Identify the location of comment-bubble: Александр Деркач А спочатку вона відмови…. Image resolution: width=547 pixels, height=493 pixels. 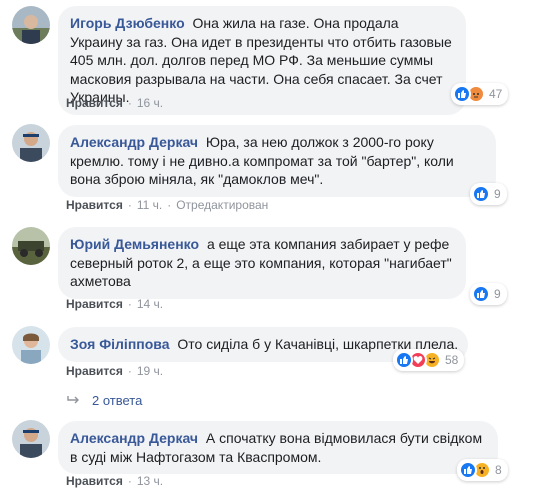
(278, 447).